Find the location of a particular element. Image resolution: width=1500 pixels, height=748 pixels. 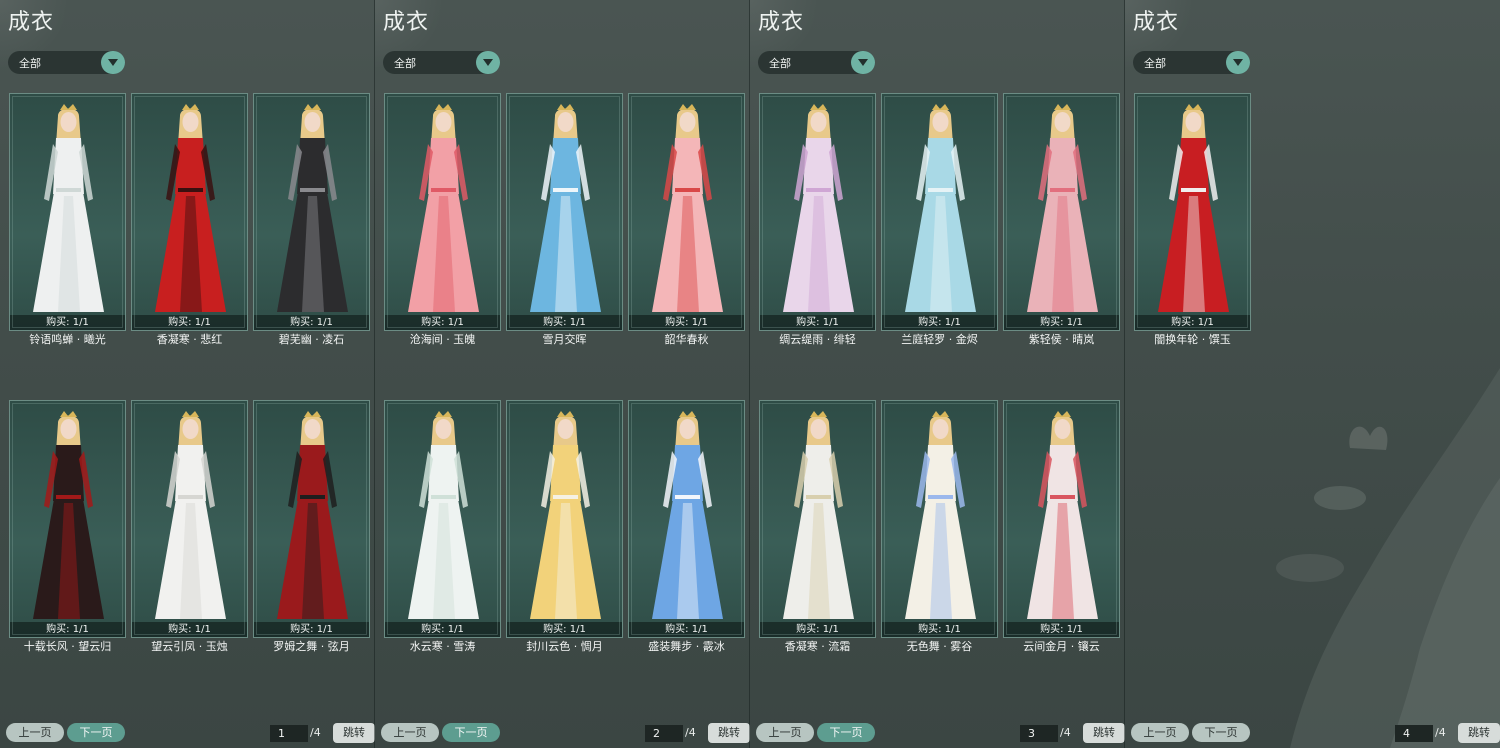

outfit-card: 购买: 1/1 香凝寒 · 流霜 is located at coordinates (817, 533).